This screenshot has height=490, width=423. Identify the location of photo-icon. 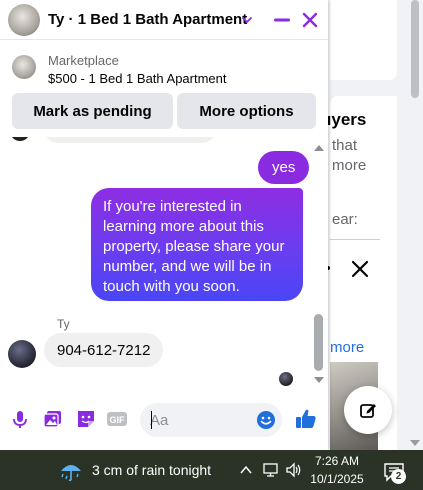
(53, 419).